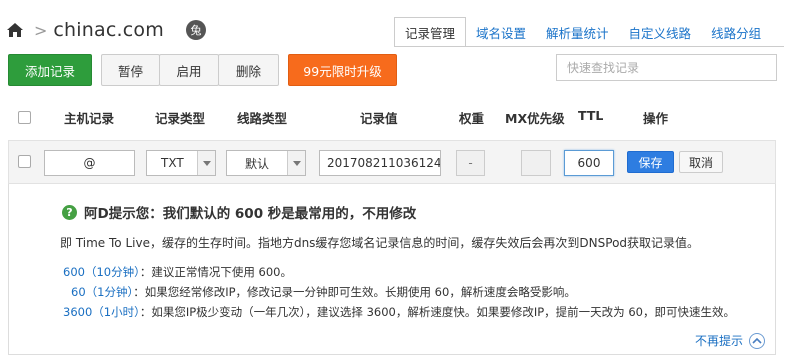 The height and width of the screenshot is (355, 792). What do you see at coordinates (215, 272) in the screenshot?
I see `ttl-option-text: ：建议正常情况下使用 600。` at bounding box center [215, 272].